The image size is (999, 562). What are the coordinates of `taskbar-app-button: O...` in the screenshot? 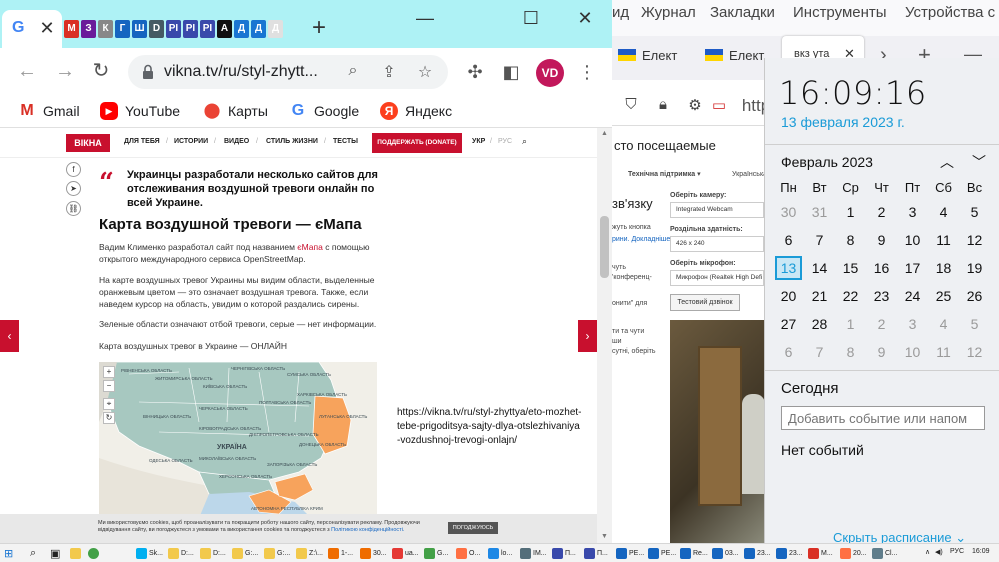 It's located at (468, 553).